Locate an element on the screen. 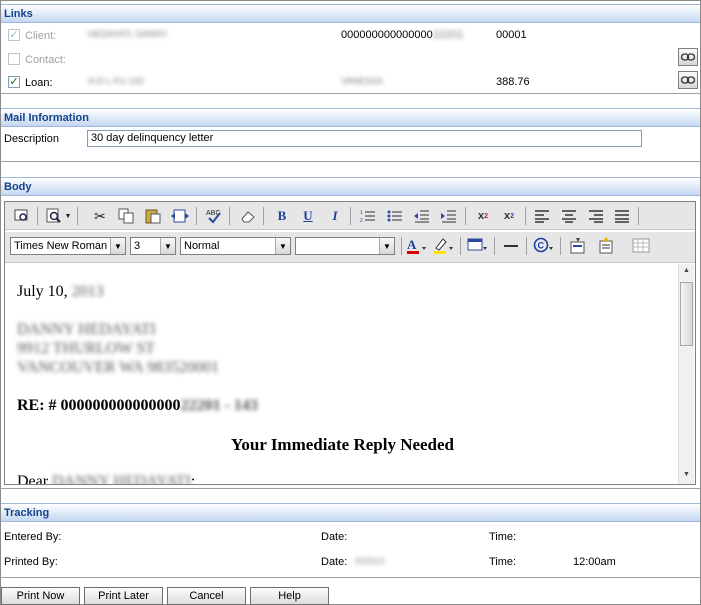 Image resolution: width=701 pixels, height=605 pixels. description-input: 30 day delinquency letter is located at coordinates (364, 138).